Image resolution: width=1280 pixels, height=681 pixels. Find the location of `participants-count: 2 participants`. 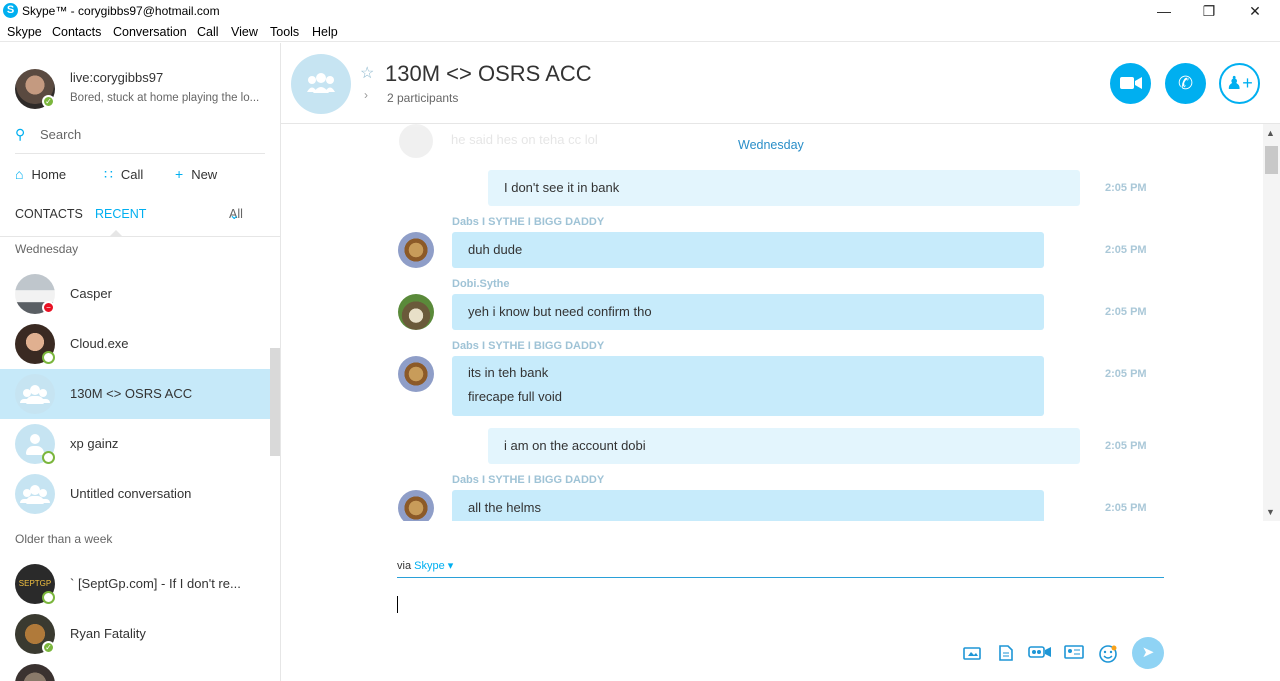

participants-count: 2 participants is located at coordinates (422, 98).